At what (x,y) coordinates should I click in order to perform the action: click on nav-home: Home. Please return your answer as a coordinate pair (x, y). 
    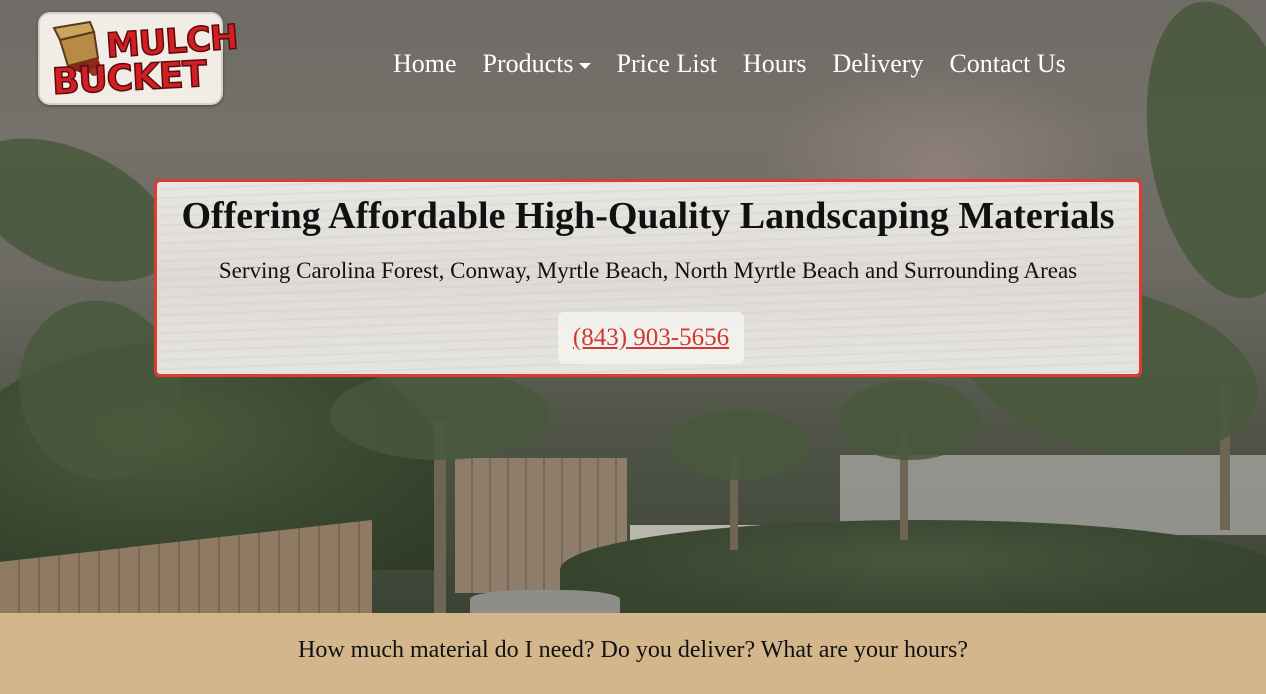
    Looking at the image, I should click on (425, 64).